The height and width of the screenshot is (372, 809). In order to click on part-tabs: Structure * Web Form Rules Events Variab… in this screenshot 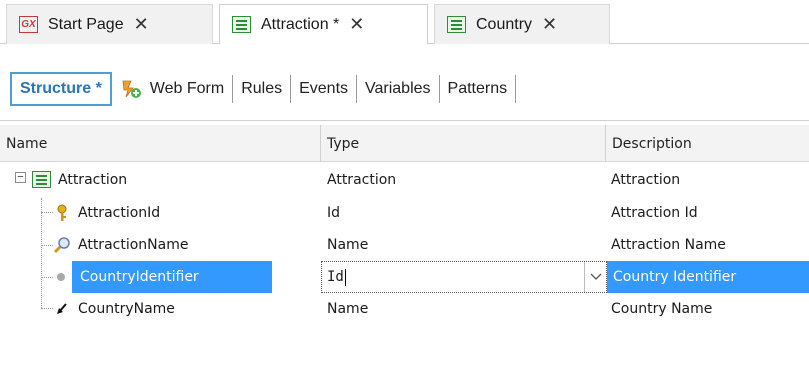, I will do `click(263, 89)`.